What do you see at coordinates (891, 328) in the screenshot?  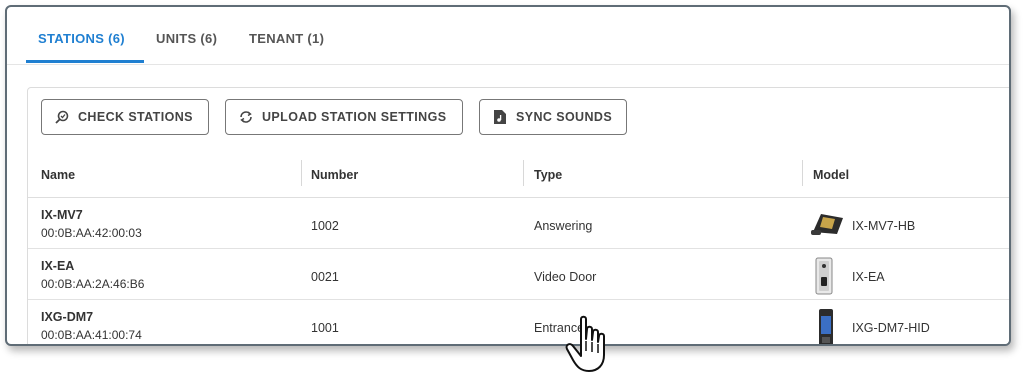 I see `station-model: IXG-DM7-HID` at bounding box center [891, 328].